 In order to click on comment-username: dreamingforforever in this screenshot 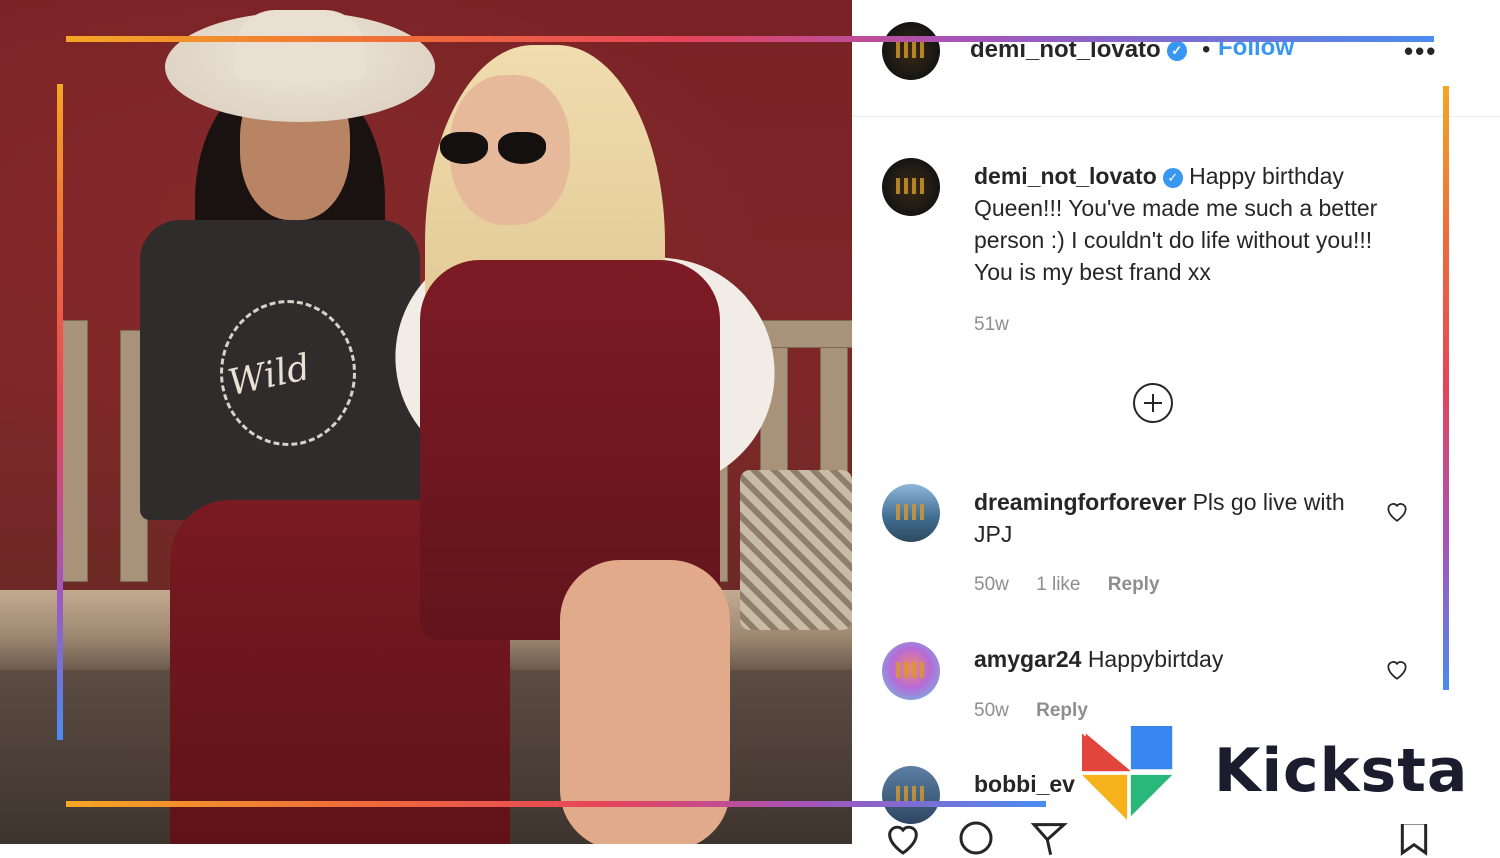, I will do `click(1080, 502)`.